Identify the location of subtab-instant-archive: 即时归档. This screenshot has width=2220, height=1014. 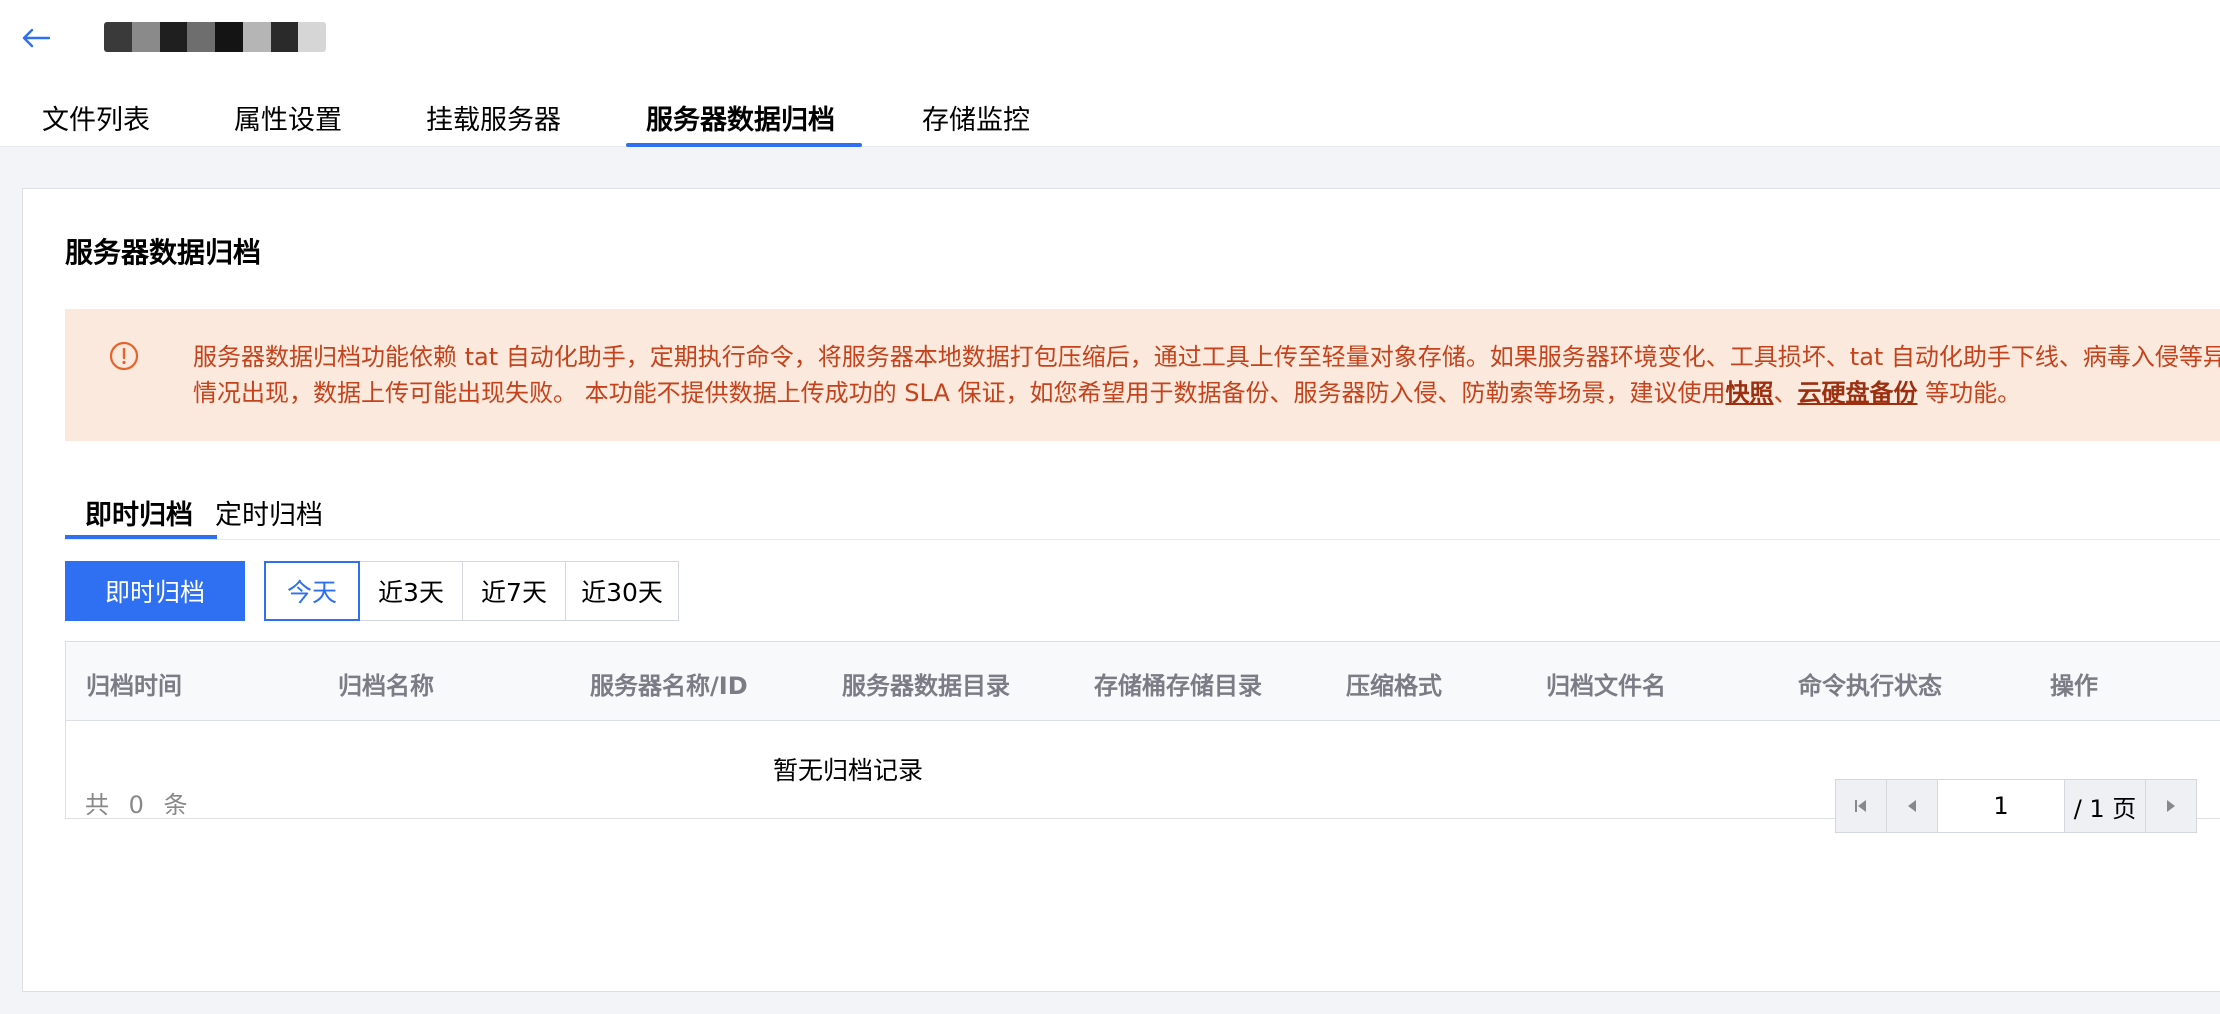
(139, 512).